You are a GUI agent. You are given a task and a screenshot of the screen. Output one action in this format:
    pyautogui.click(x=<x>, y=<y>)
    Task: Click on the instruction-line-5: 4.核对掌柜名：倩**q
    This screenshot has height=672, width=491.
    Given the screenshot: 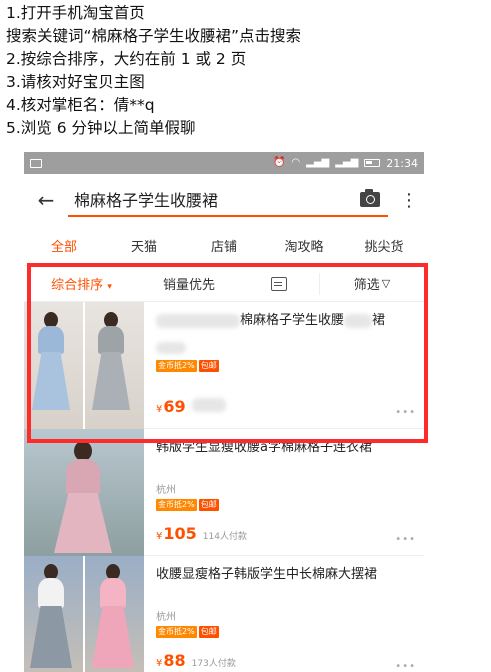 What is the action you would take?
    pyautogui.click(x=80, y=105)
    